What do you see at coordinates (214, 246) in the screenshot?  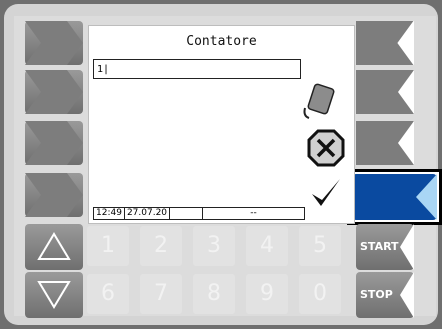 I see `key-3: 3` at bounding box center [214, 246].